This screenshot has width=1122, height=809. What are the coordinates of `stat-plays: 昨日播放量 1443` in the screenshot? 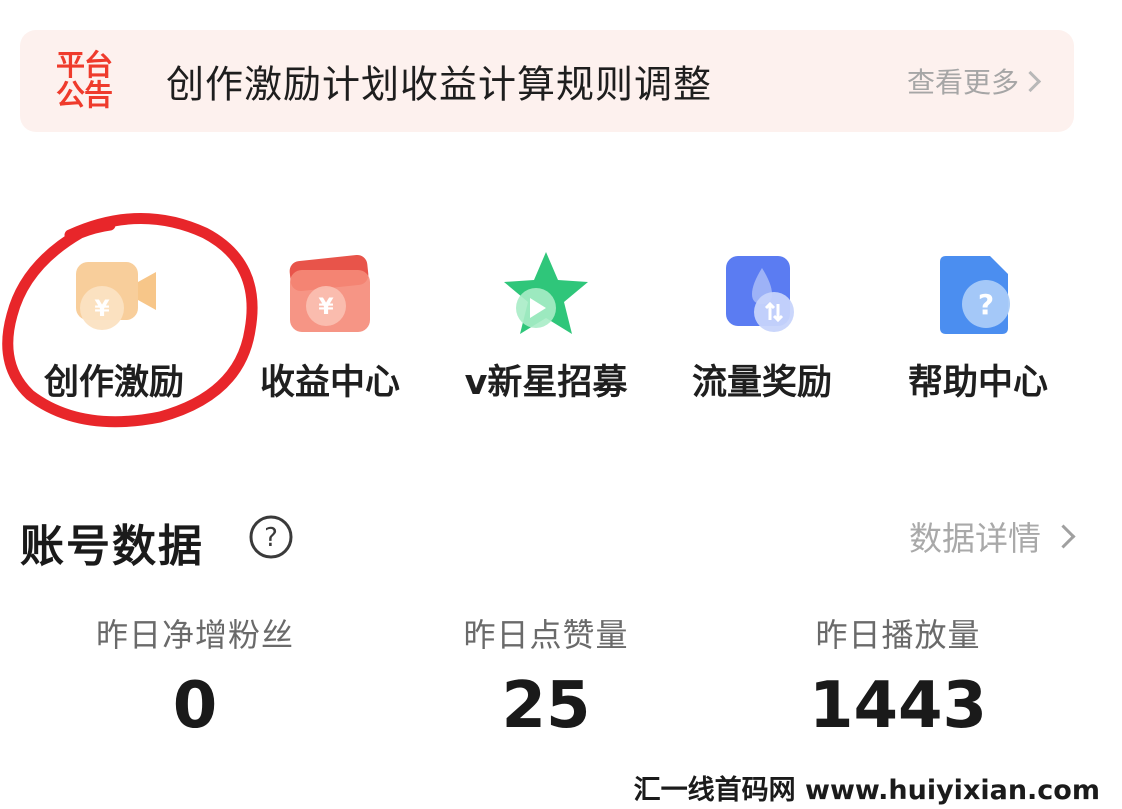 It's located at (898, 674).